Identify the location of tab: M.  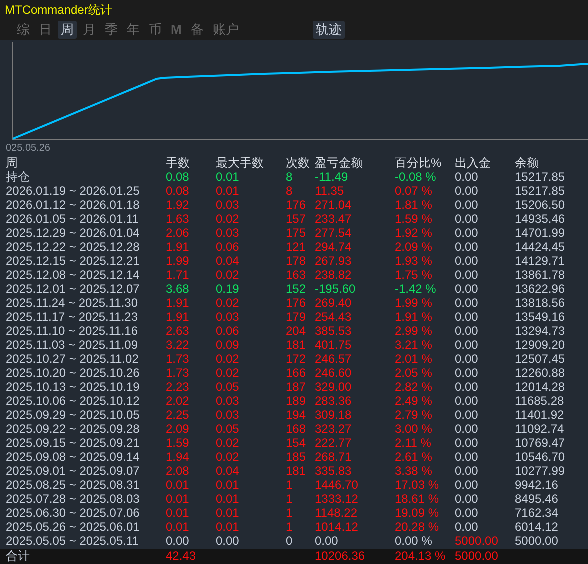
(176, 29).